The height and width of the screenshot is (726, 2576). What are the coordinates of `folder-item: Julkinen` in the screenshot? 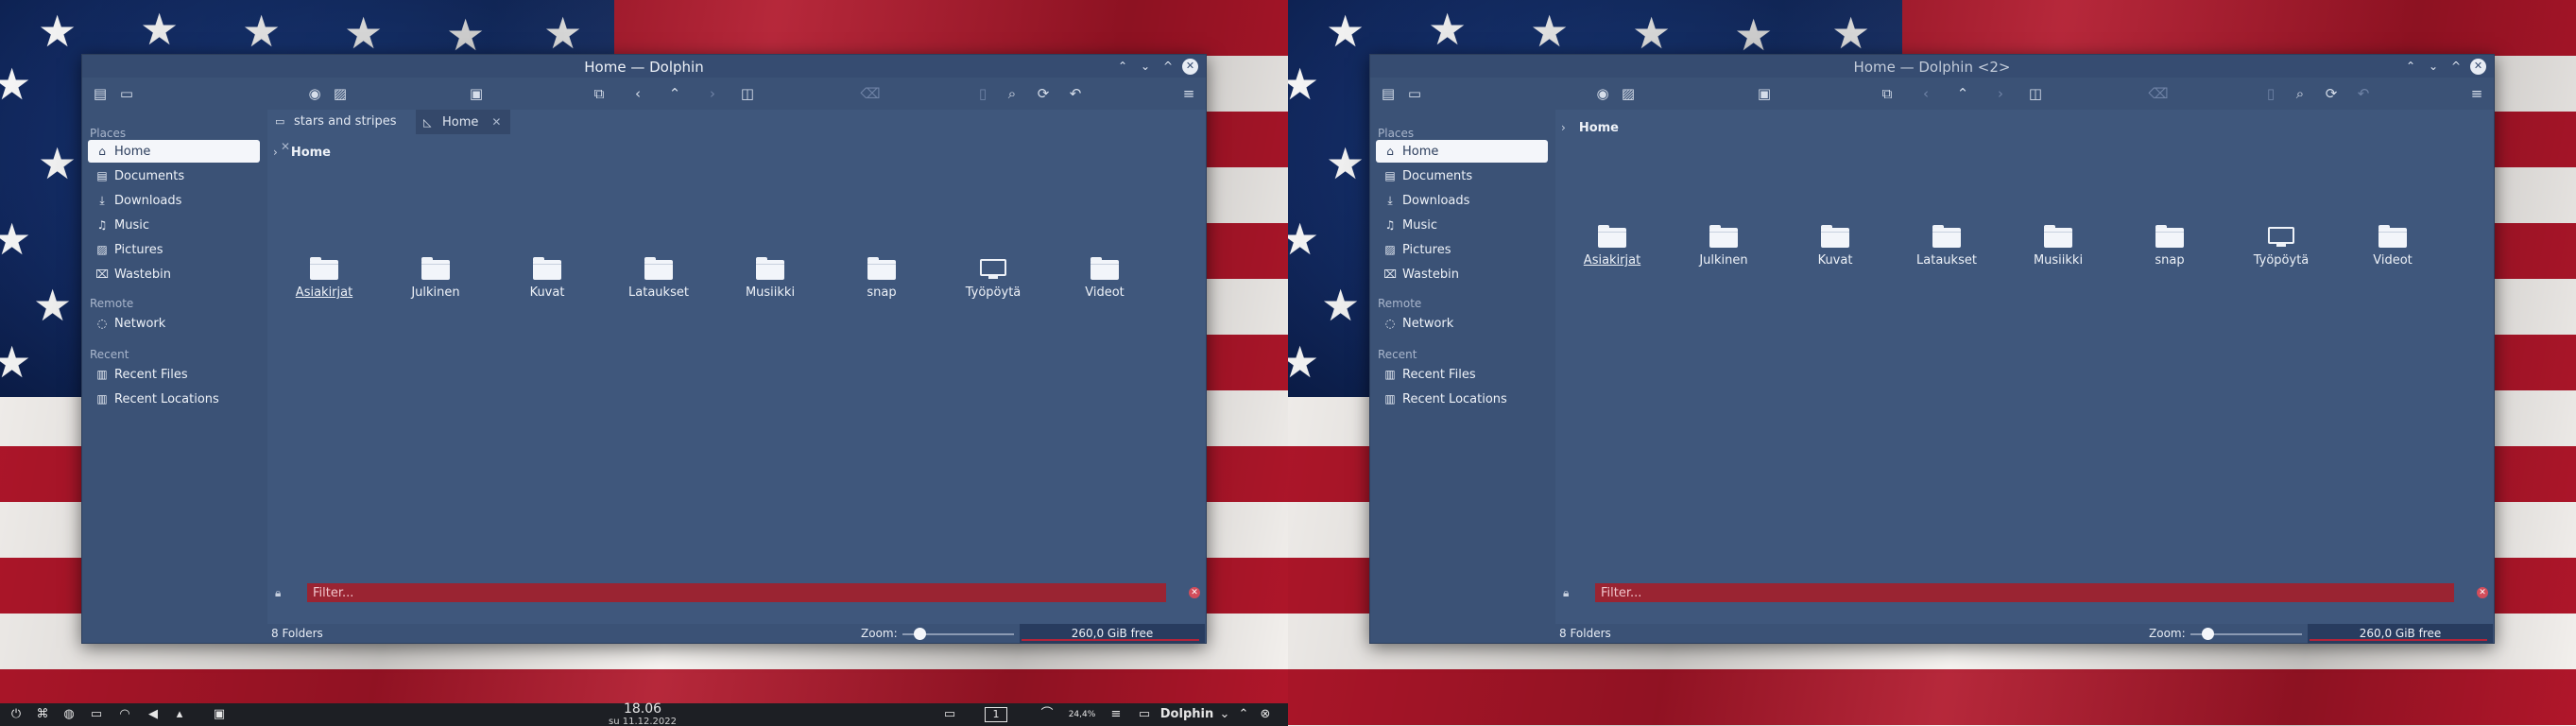 It's located at (435, 278).